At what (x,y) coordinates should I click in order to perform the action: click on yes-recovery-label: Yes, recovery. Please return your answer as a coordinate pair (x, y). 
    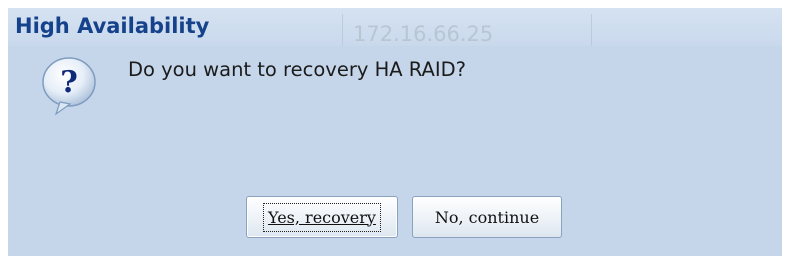
    Looking at the image, I should click on (322, 217).